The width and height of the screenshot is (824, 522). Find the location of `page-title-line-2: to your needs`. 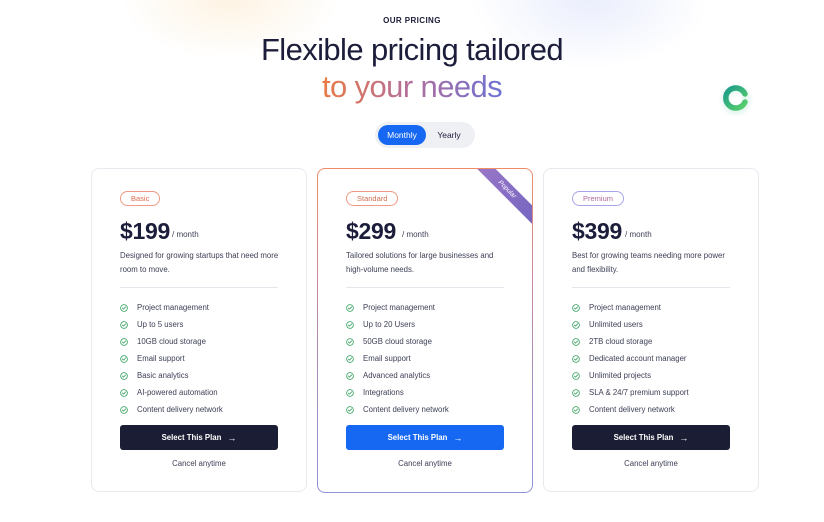

page-title-line-2: to your needs is located at coordinates (412, 87).